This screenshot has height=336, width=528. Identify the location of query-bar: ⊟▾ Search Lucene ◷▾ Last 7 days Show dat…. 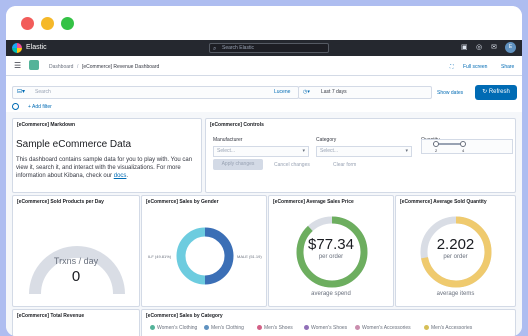
(264, 94).